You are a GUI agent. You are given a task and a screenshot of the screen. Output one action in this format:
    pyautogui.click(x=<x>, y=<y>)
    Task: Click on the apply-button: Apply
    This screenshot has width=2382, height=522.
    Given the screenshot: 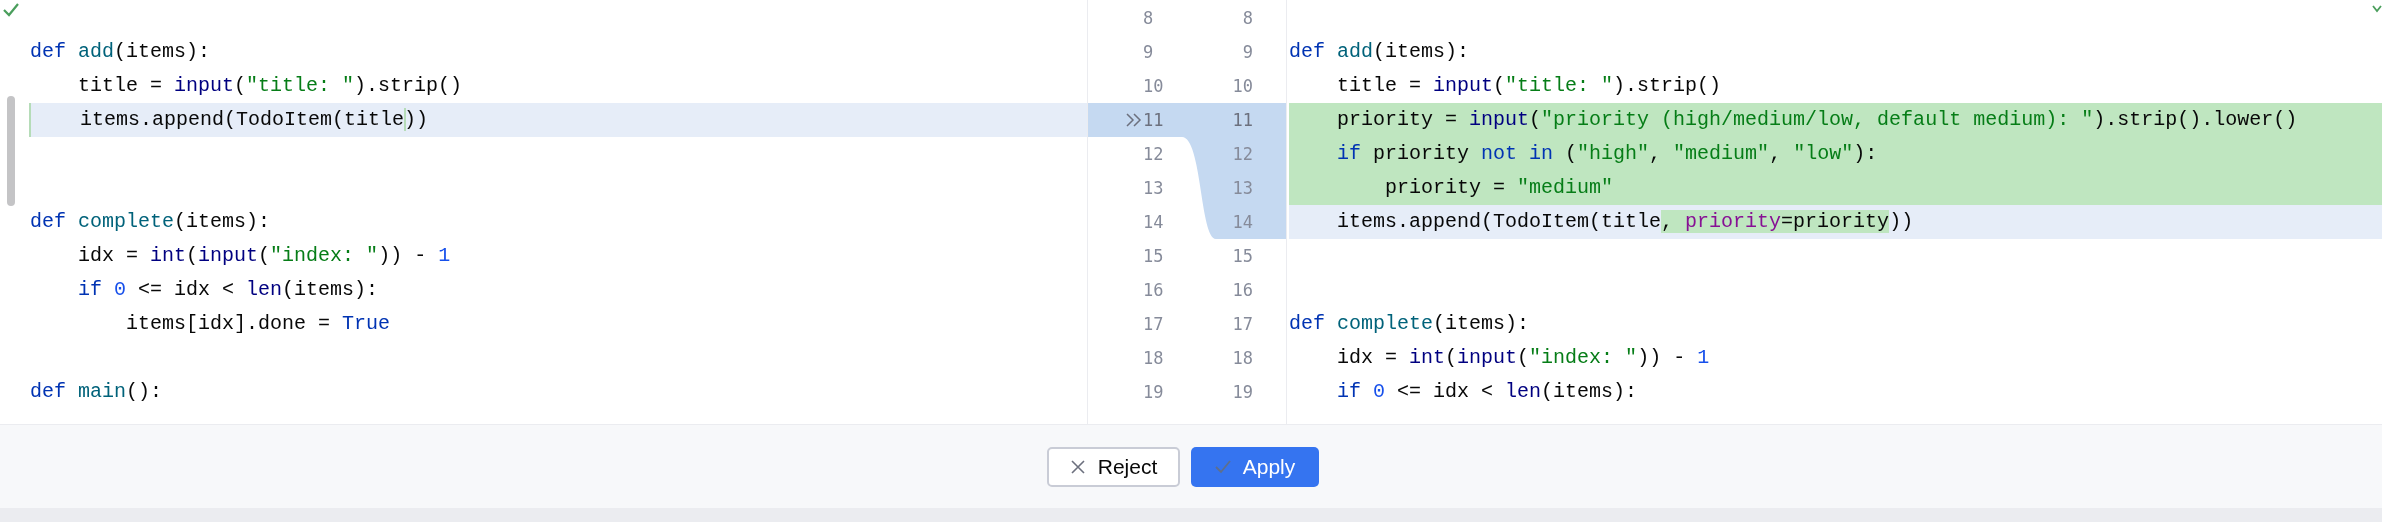 What is the action you would take?
    pyautogui.click(x=1255, y=466)
    